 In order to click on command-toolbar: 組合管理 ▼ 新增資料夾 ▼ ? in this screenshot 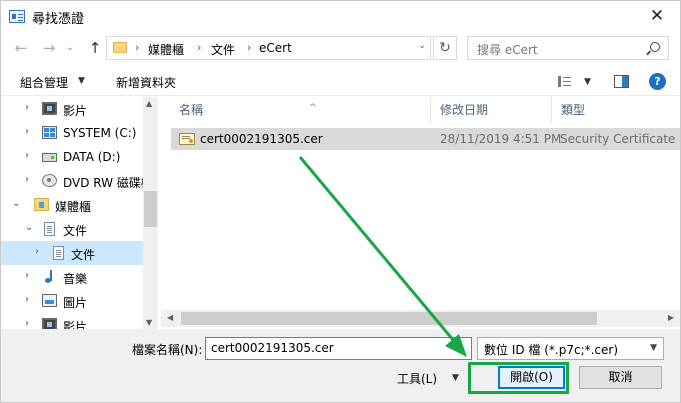, I will do `click(340, 82)`.